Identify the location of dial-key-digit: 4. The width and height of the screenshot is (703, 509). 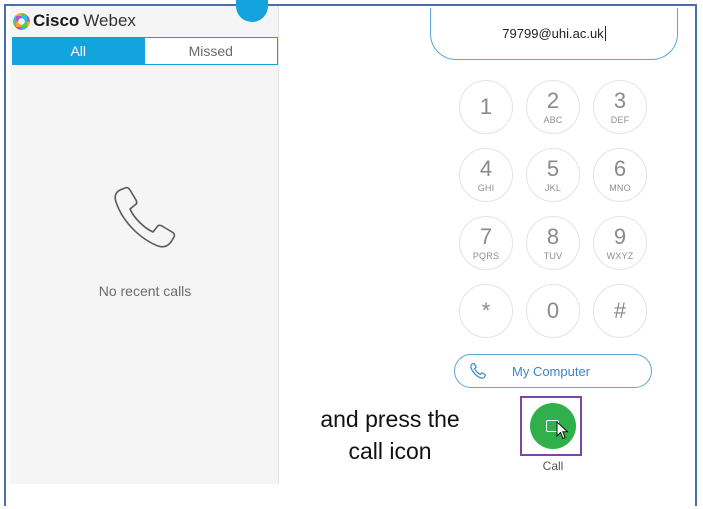
(486, 168).